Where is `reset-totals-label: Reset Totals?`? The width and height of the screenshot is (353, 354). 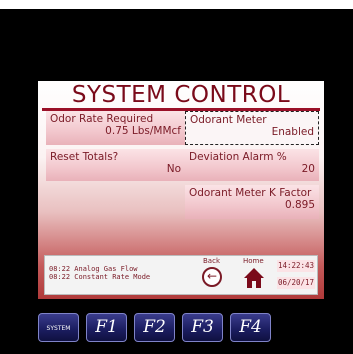 reset-totals-label: Reset Totals? is located at coordinates (84, 157).